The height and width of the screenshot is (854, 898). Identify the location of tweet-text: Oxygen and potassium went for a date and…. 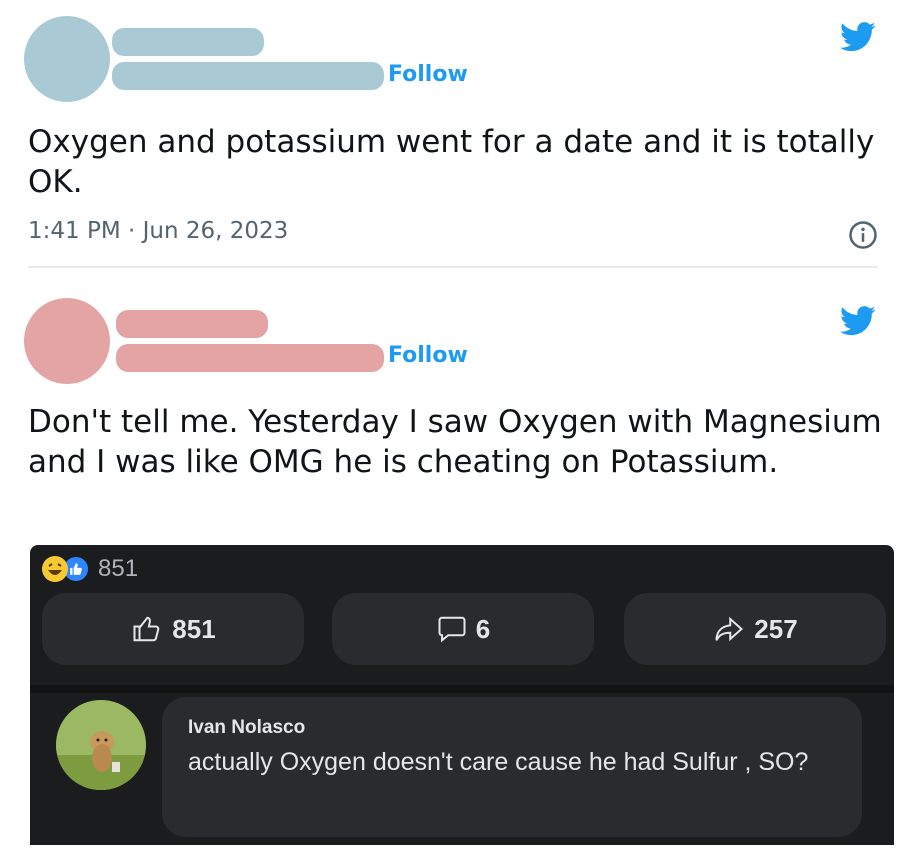
(451, 162).